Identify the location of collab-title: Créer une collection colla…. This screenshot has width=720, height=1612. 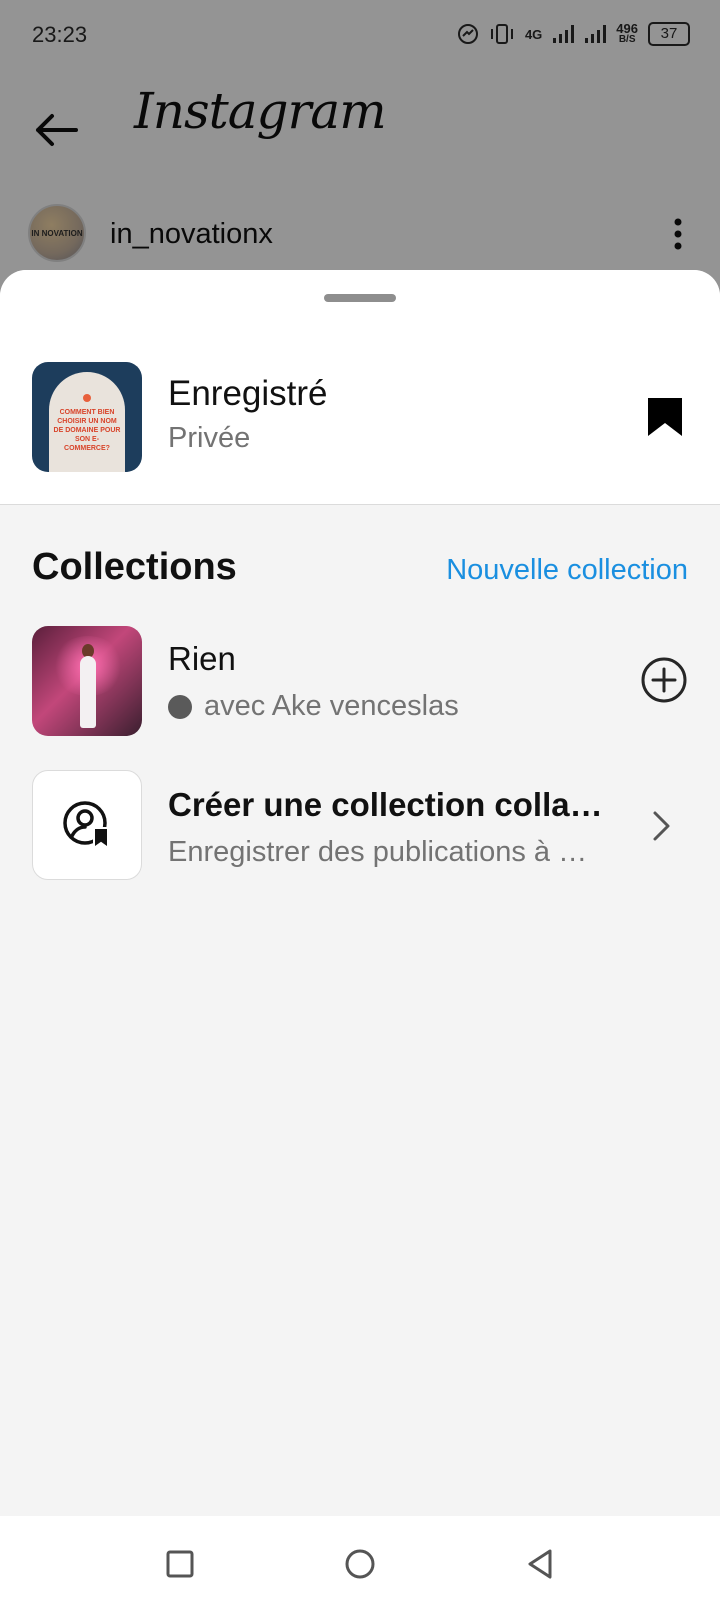
(385, 804).